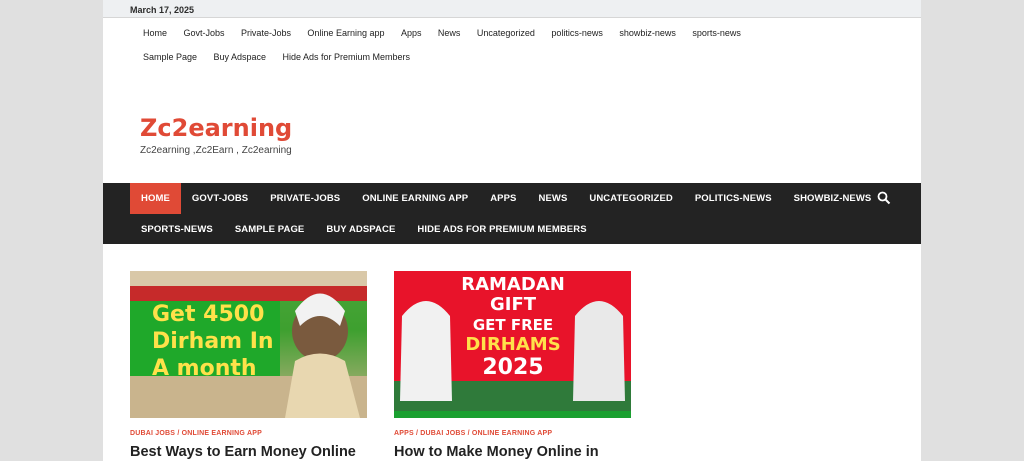 Image resolution: width=1024 pixels, height=461 pixels. What do you see at coordinates (884, 198) in the screenshot?
I see `search-icon` at bounding box center [884, 198].